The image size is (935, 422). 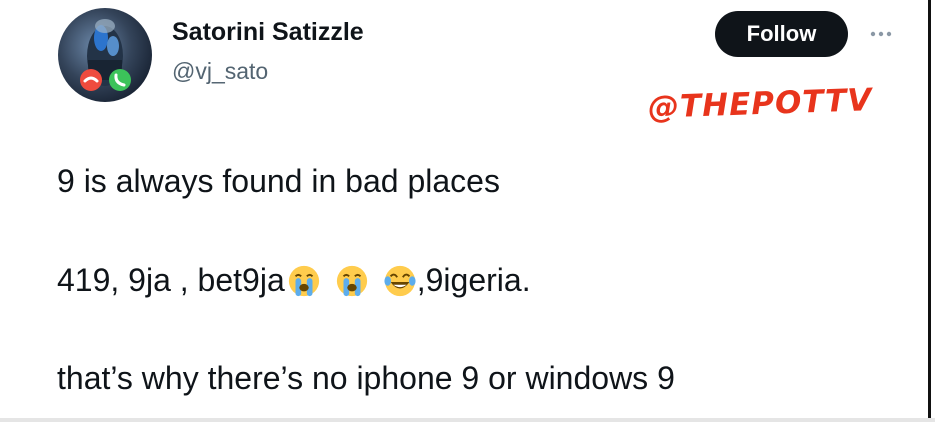 What do you see at coordinates (473, 280) in the screenshot?
I see `tweet-text-line-2-suffix: ,9igeria.` at bounding box center [473, 280].